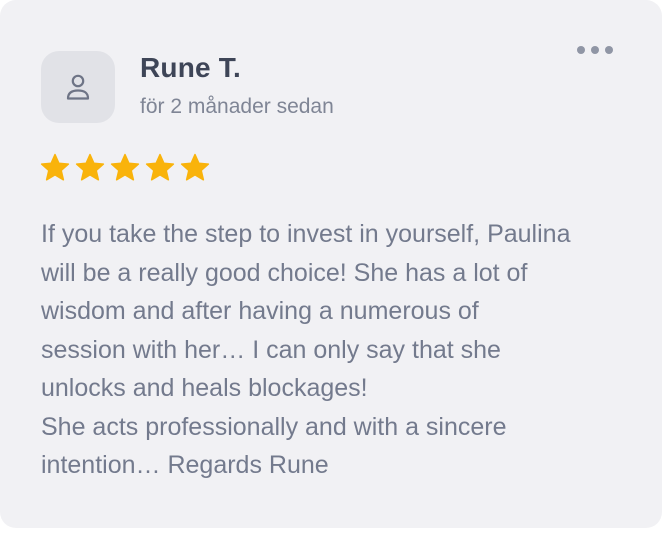 The height and width of the screenshot is (537, 664). I want to click on reviewer-name: Rune T., so click(190, 67).